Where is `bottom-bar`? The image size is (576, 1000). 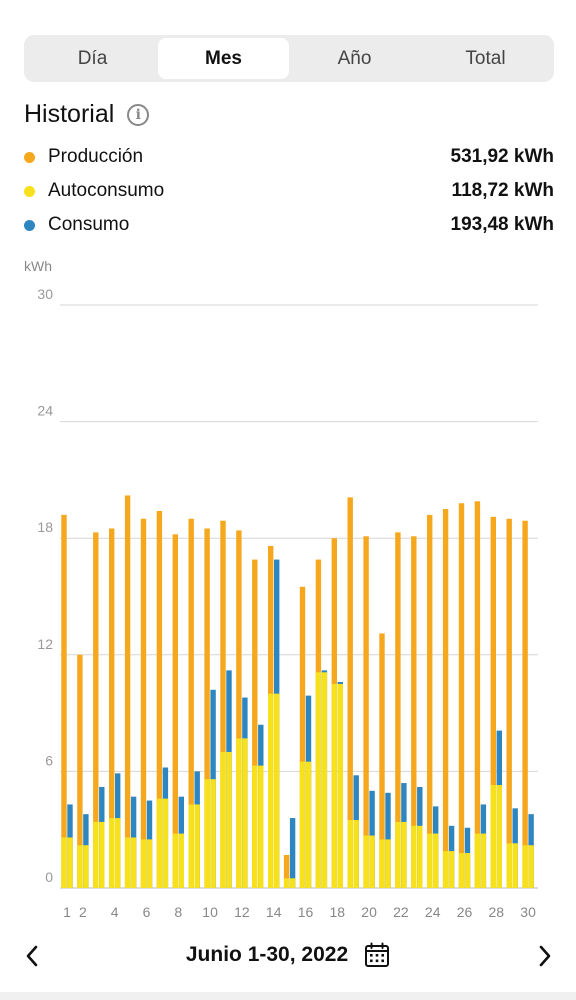 bottom-bar is located at coordinates (288, 996).